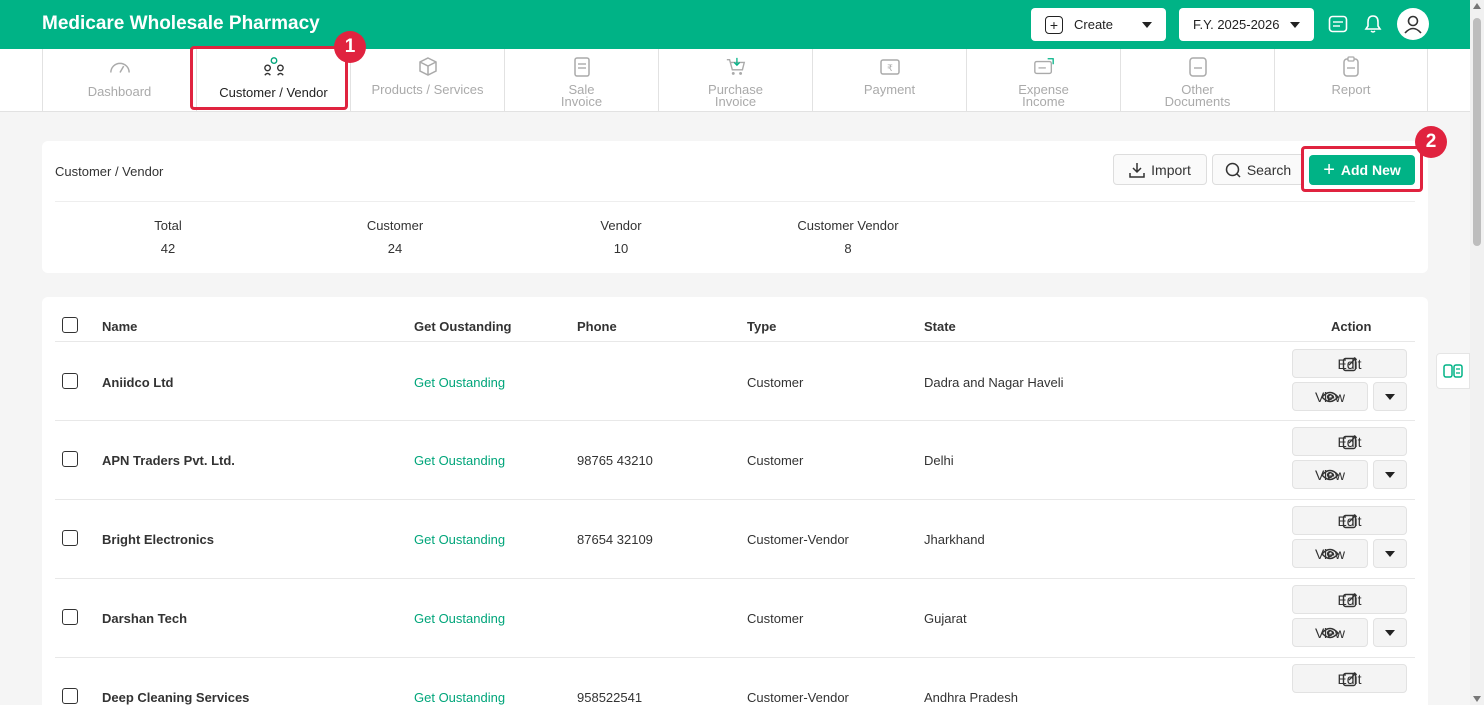  What do you see at coordinates (1043, 80) in the screenshot?
I see `tab-expense-income: Expense Income` at bounding box center [1043, 80].